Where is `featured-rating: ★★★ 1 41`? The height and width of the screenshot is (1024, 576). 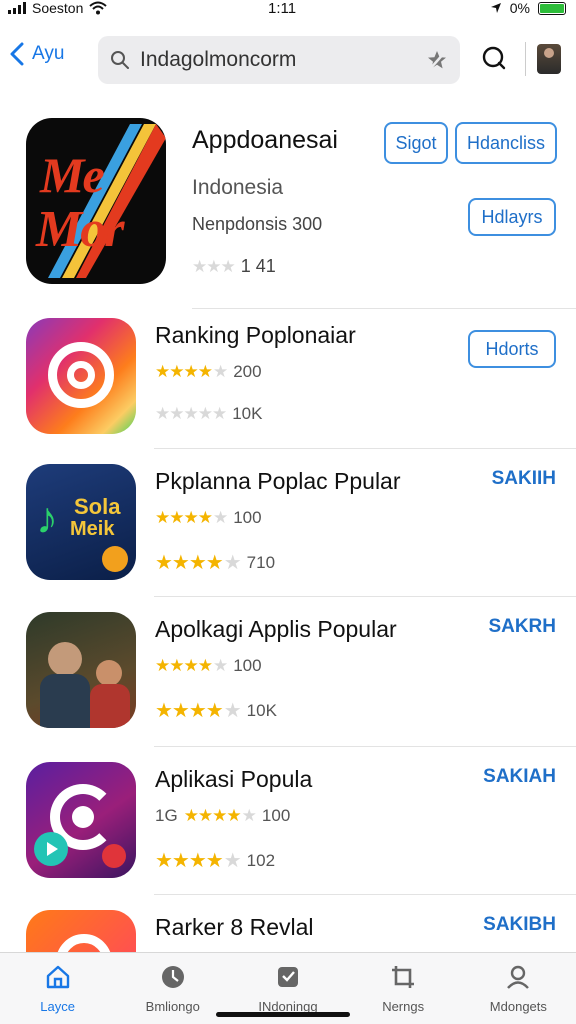
featured-rating: ★★★ 1 41 is located at coordinates (234, 266).